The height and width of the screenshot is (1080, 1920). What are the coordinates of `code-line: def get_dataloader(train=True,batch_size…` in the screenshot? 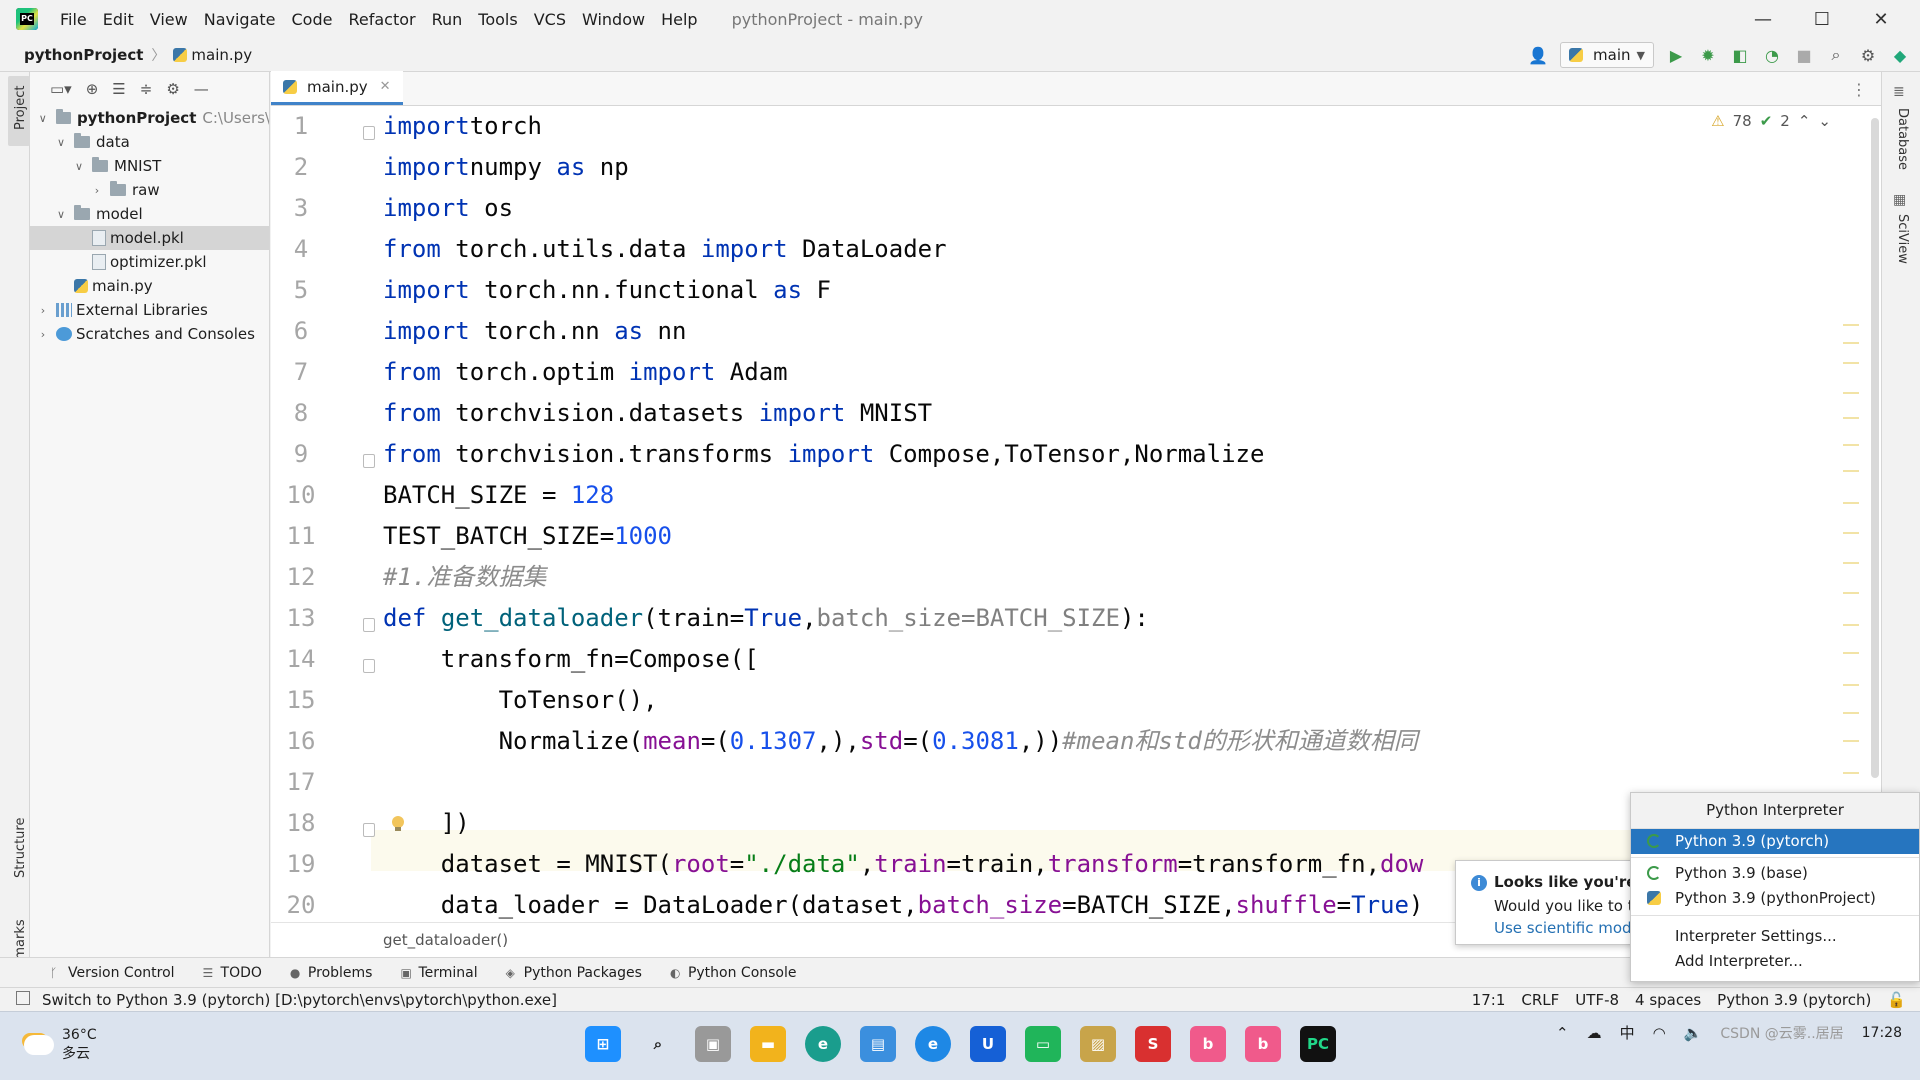 It's located at (760, 618).